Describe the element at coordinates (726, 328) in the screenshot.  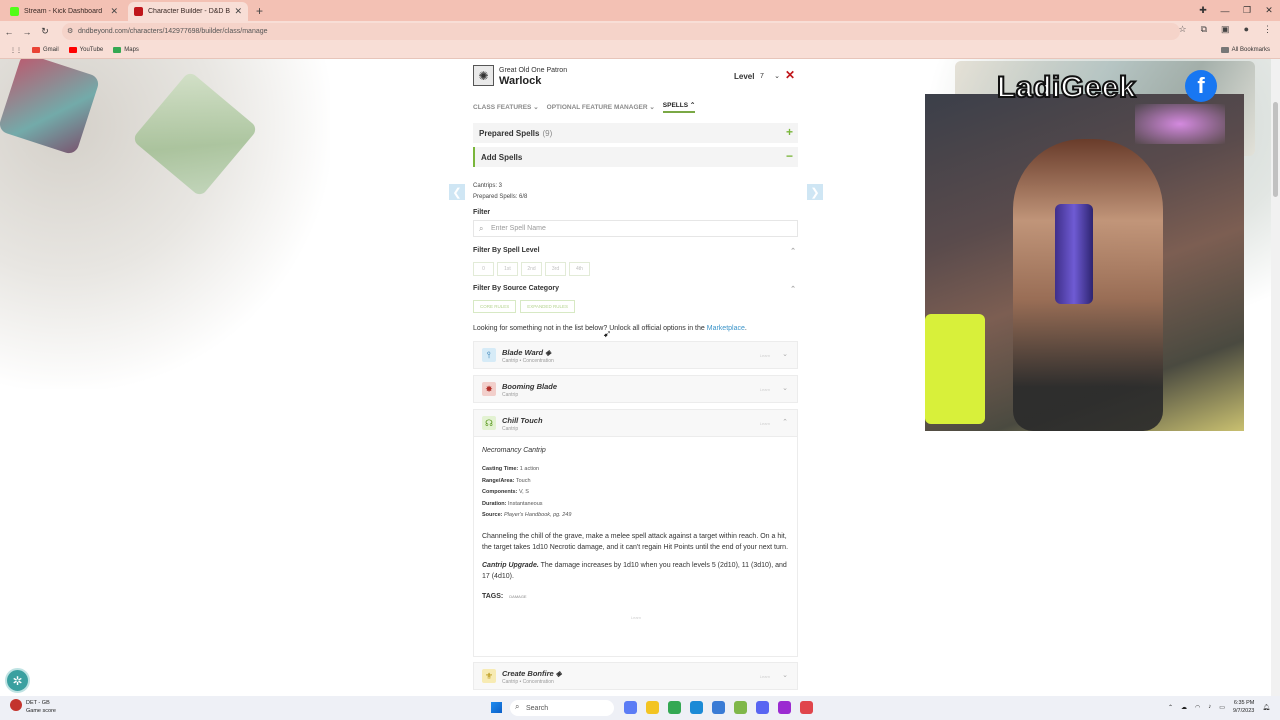
I see `marketplace-link: Marketplace` at that location.